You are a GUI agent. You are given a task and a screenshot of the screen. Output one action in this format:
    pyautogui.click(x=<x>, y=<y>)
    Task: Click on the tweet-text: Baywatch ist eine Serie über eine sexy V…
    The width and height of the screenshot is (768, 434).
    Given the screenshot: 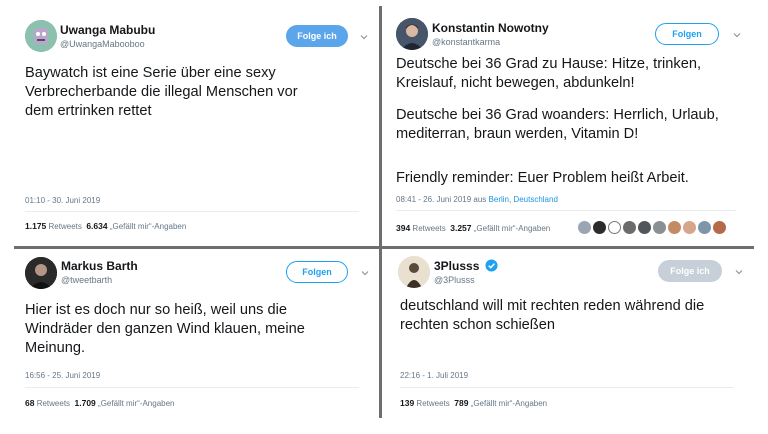 What is the action you would take?
    pyautogui.click(x=161, y=92)
    